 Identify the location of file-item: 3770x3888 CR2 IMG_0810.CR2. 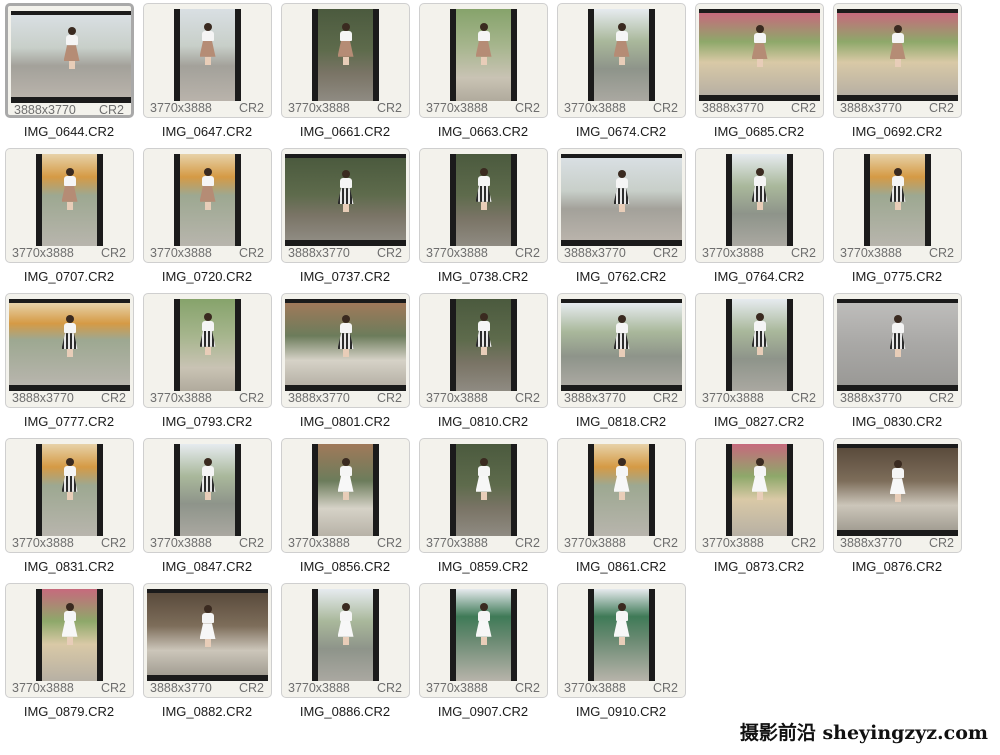
(483, 362).